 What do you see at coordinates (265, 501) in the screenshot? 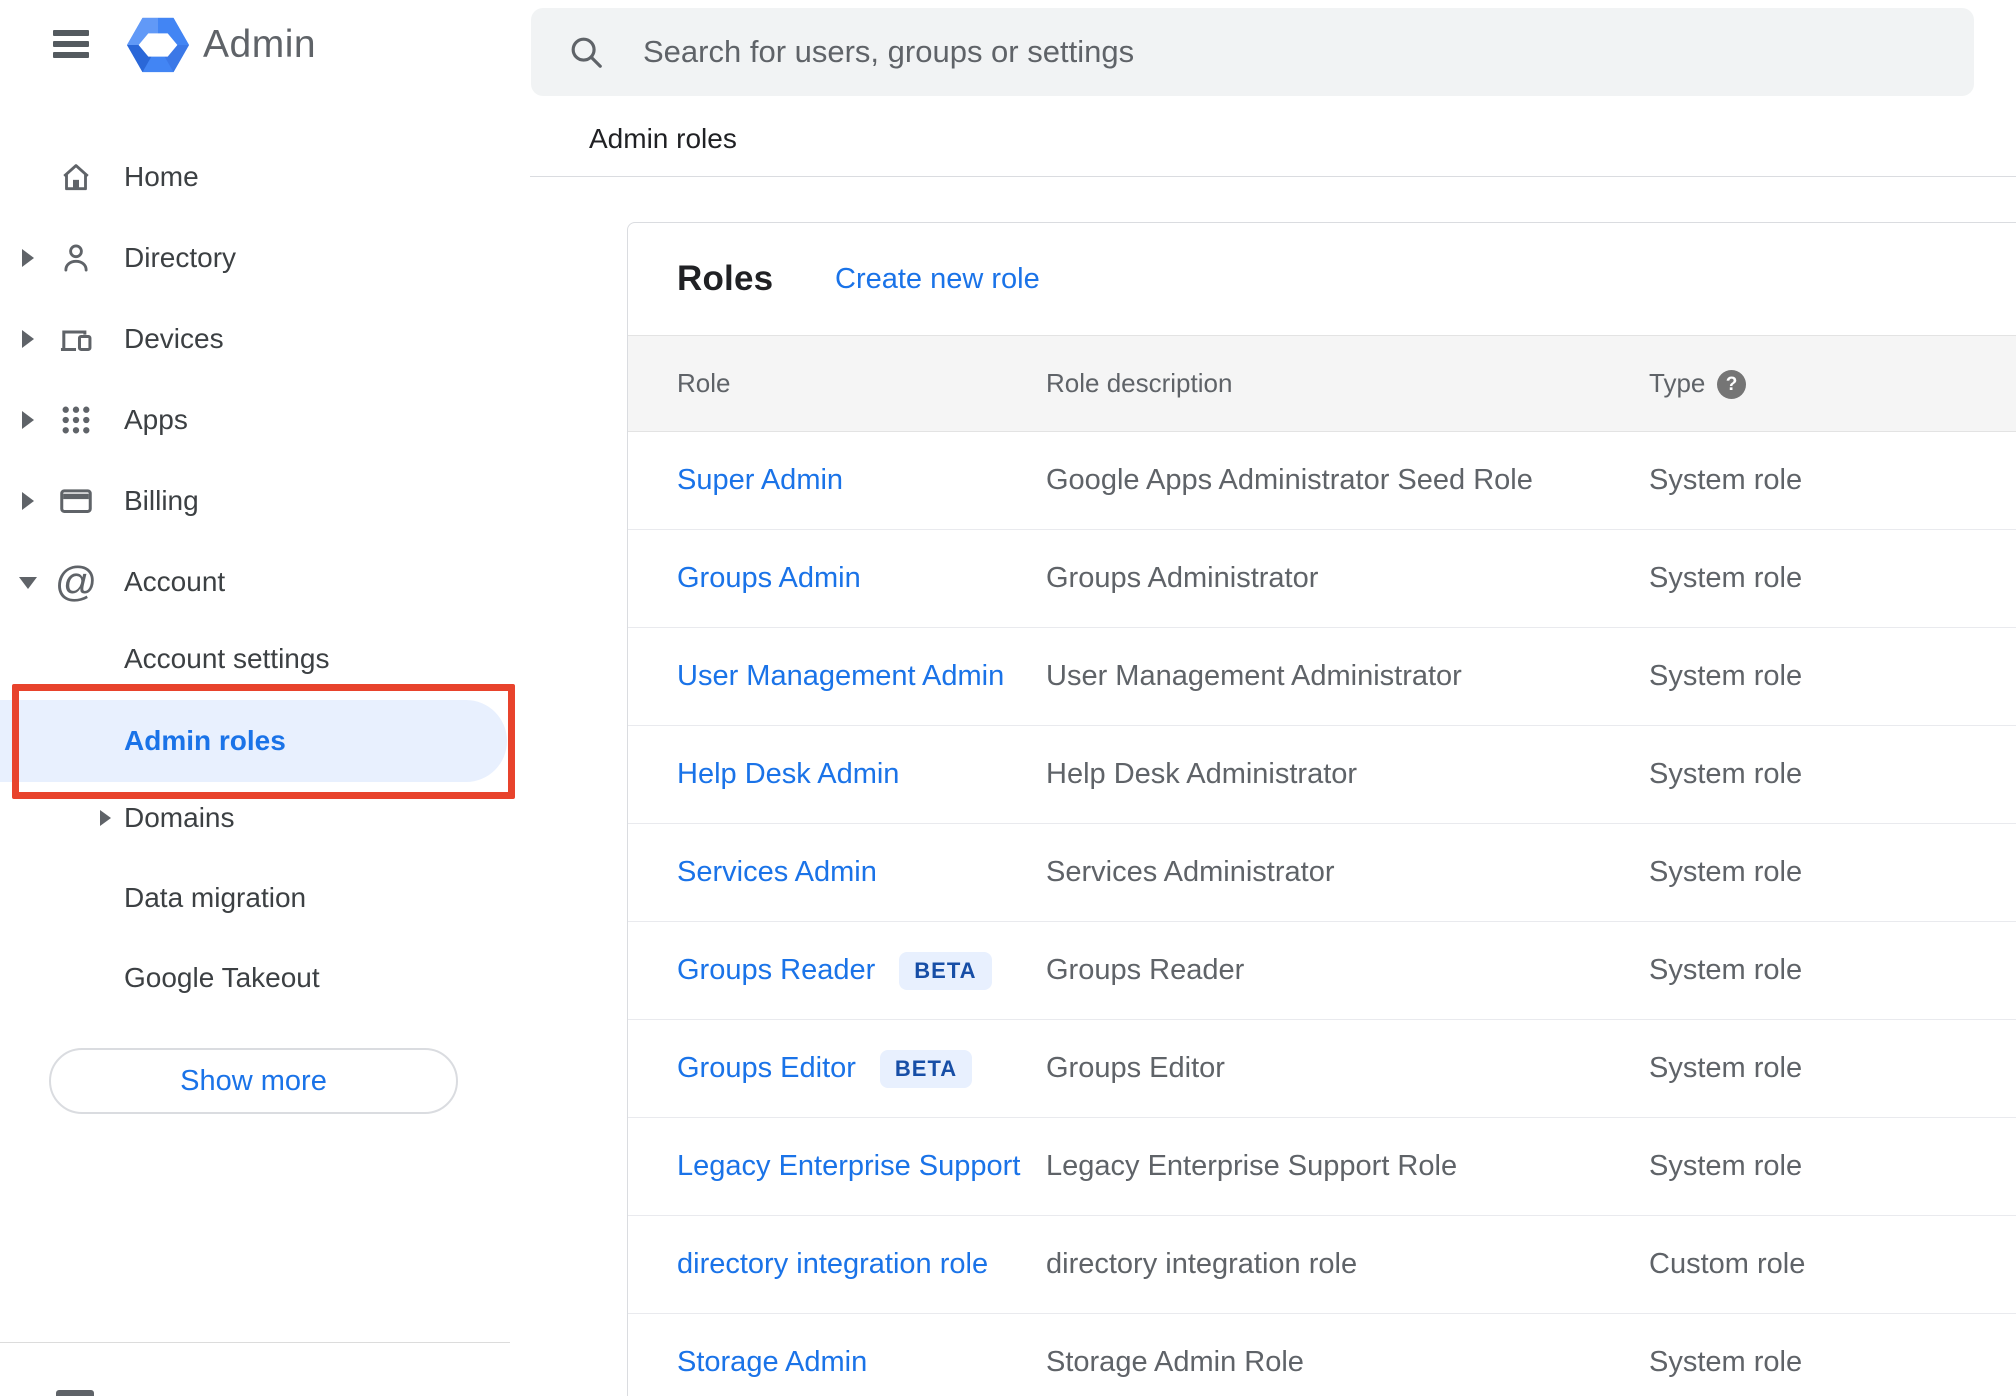
I see `sidebar-item-billing: Billing` at bounding box center [265, 501].